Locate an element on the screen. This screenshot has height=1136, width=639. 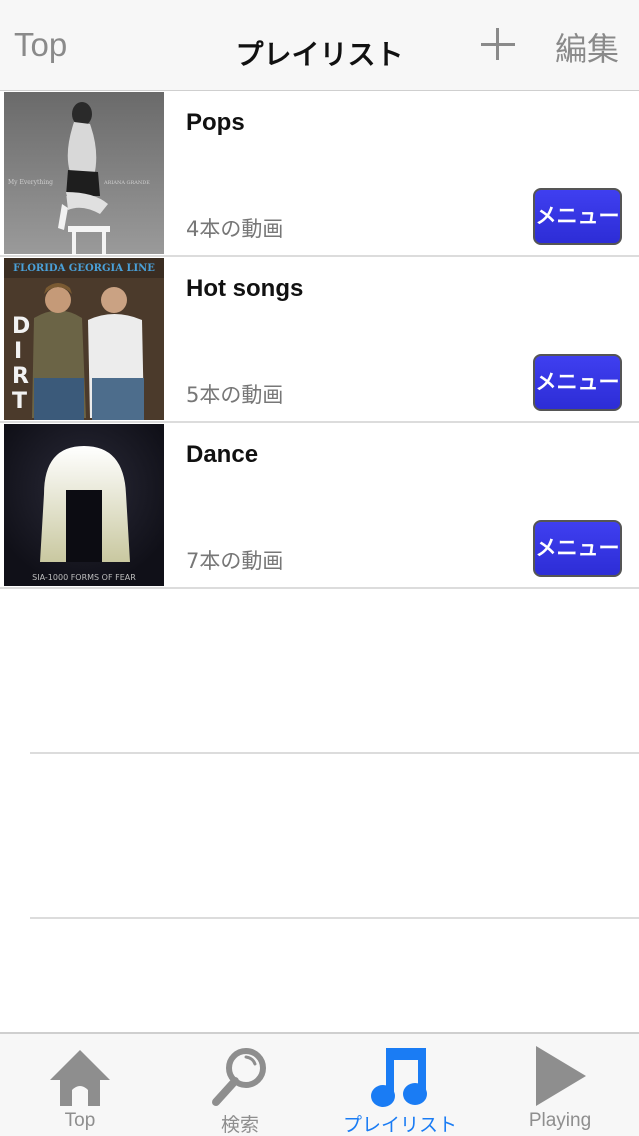
video-count: 5本の動画 is located at coordinates (235, 395).